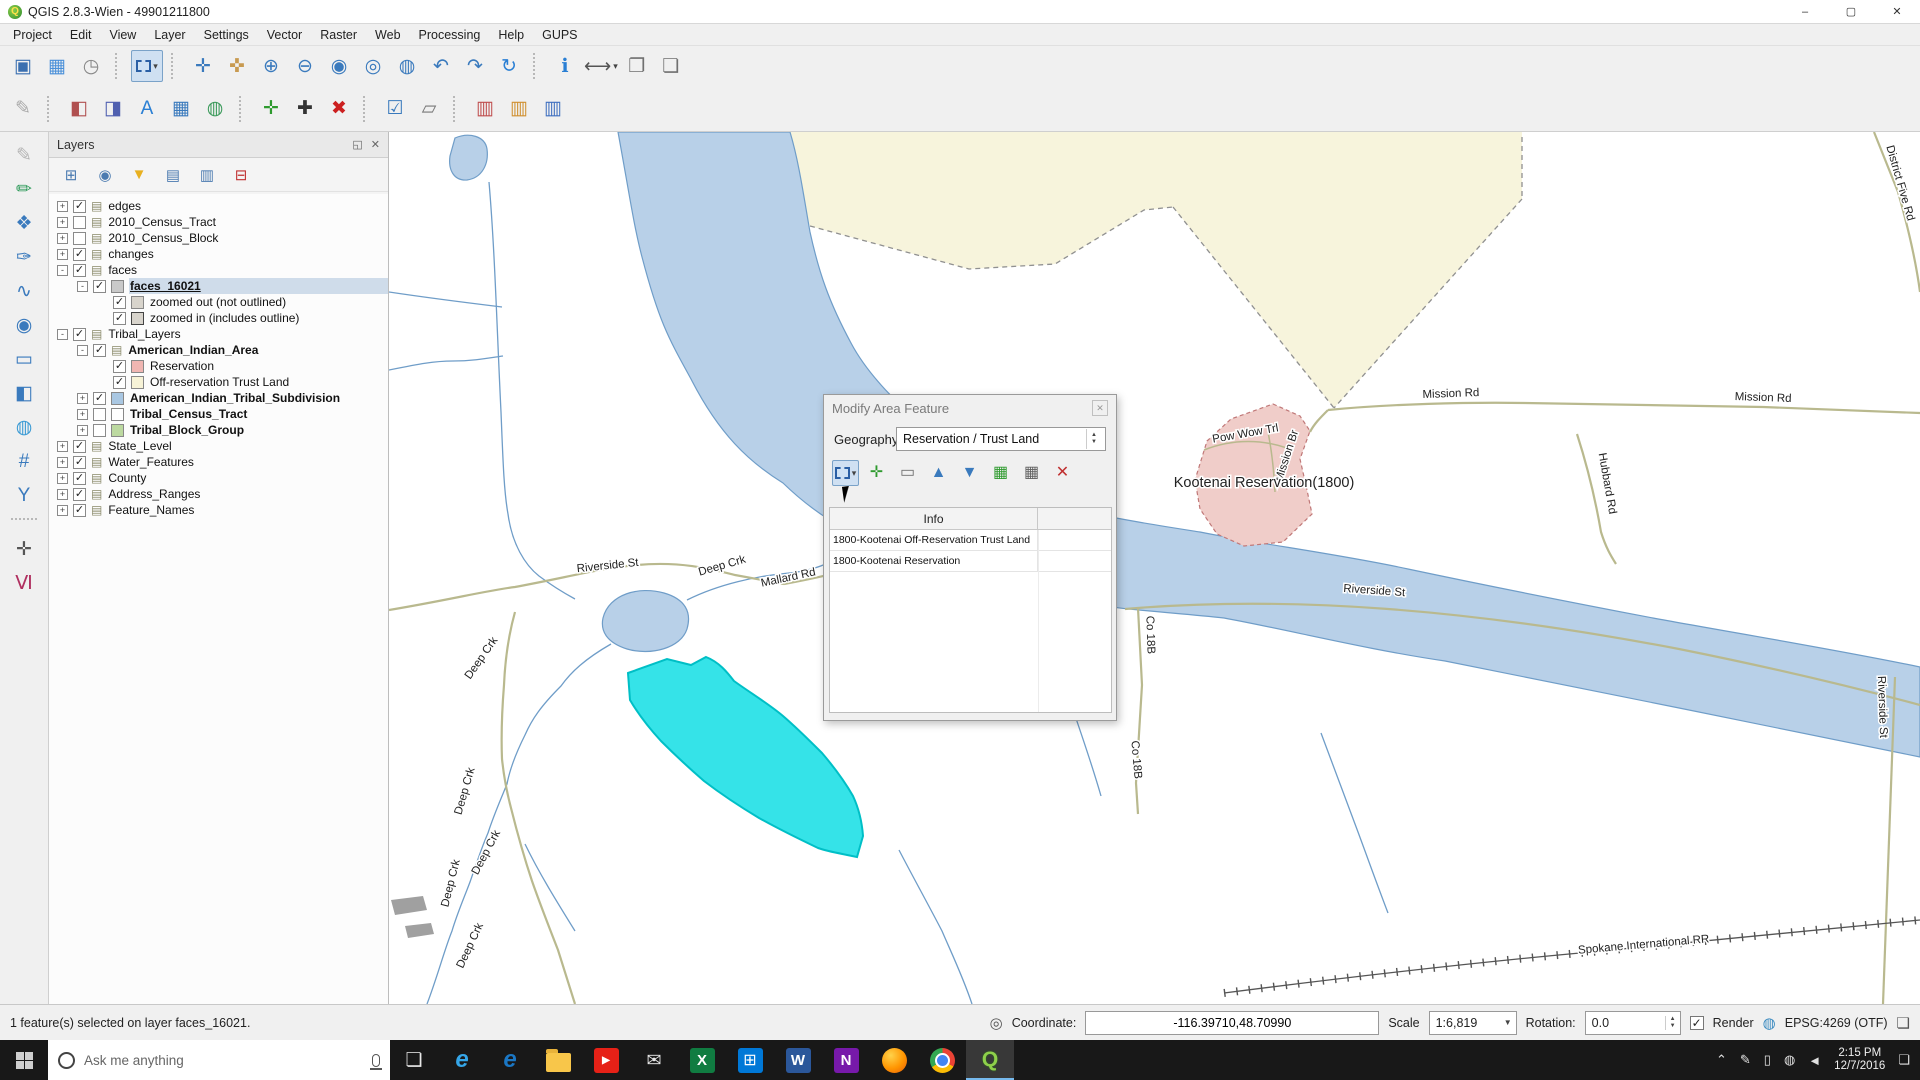 The width and height of the screenshot is (1920, 1080). Describe the element at coordinates (24, 291) in the screenshot. I see `reshape-icon: ∿` at that location.